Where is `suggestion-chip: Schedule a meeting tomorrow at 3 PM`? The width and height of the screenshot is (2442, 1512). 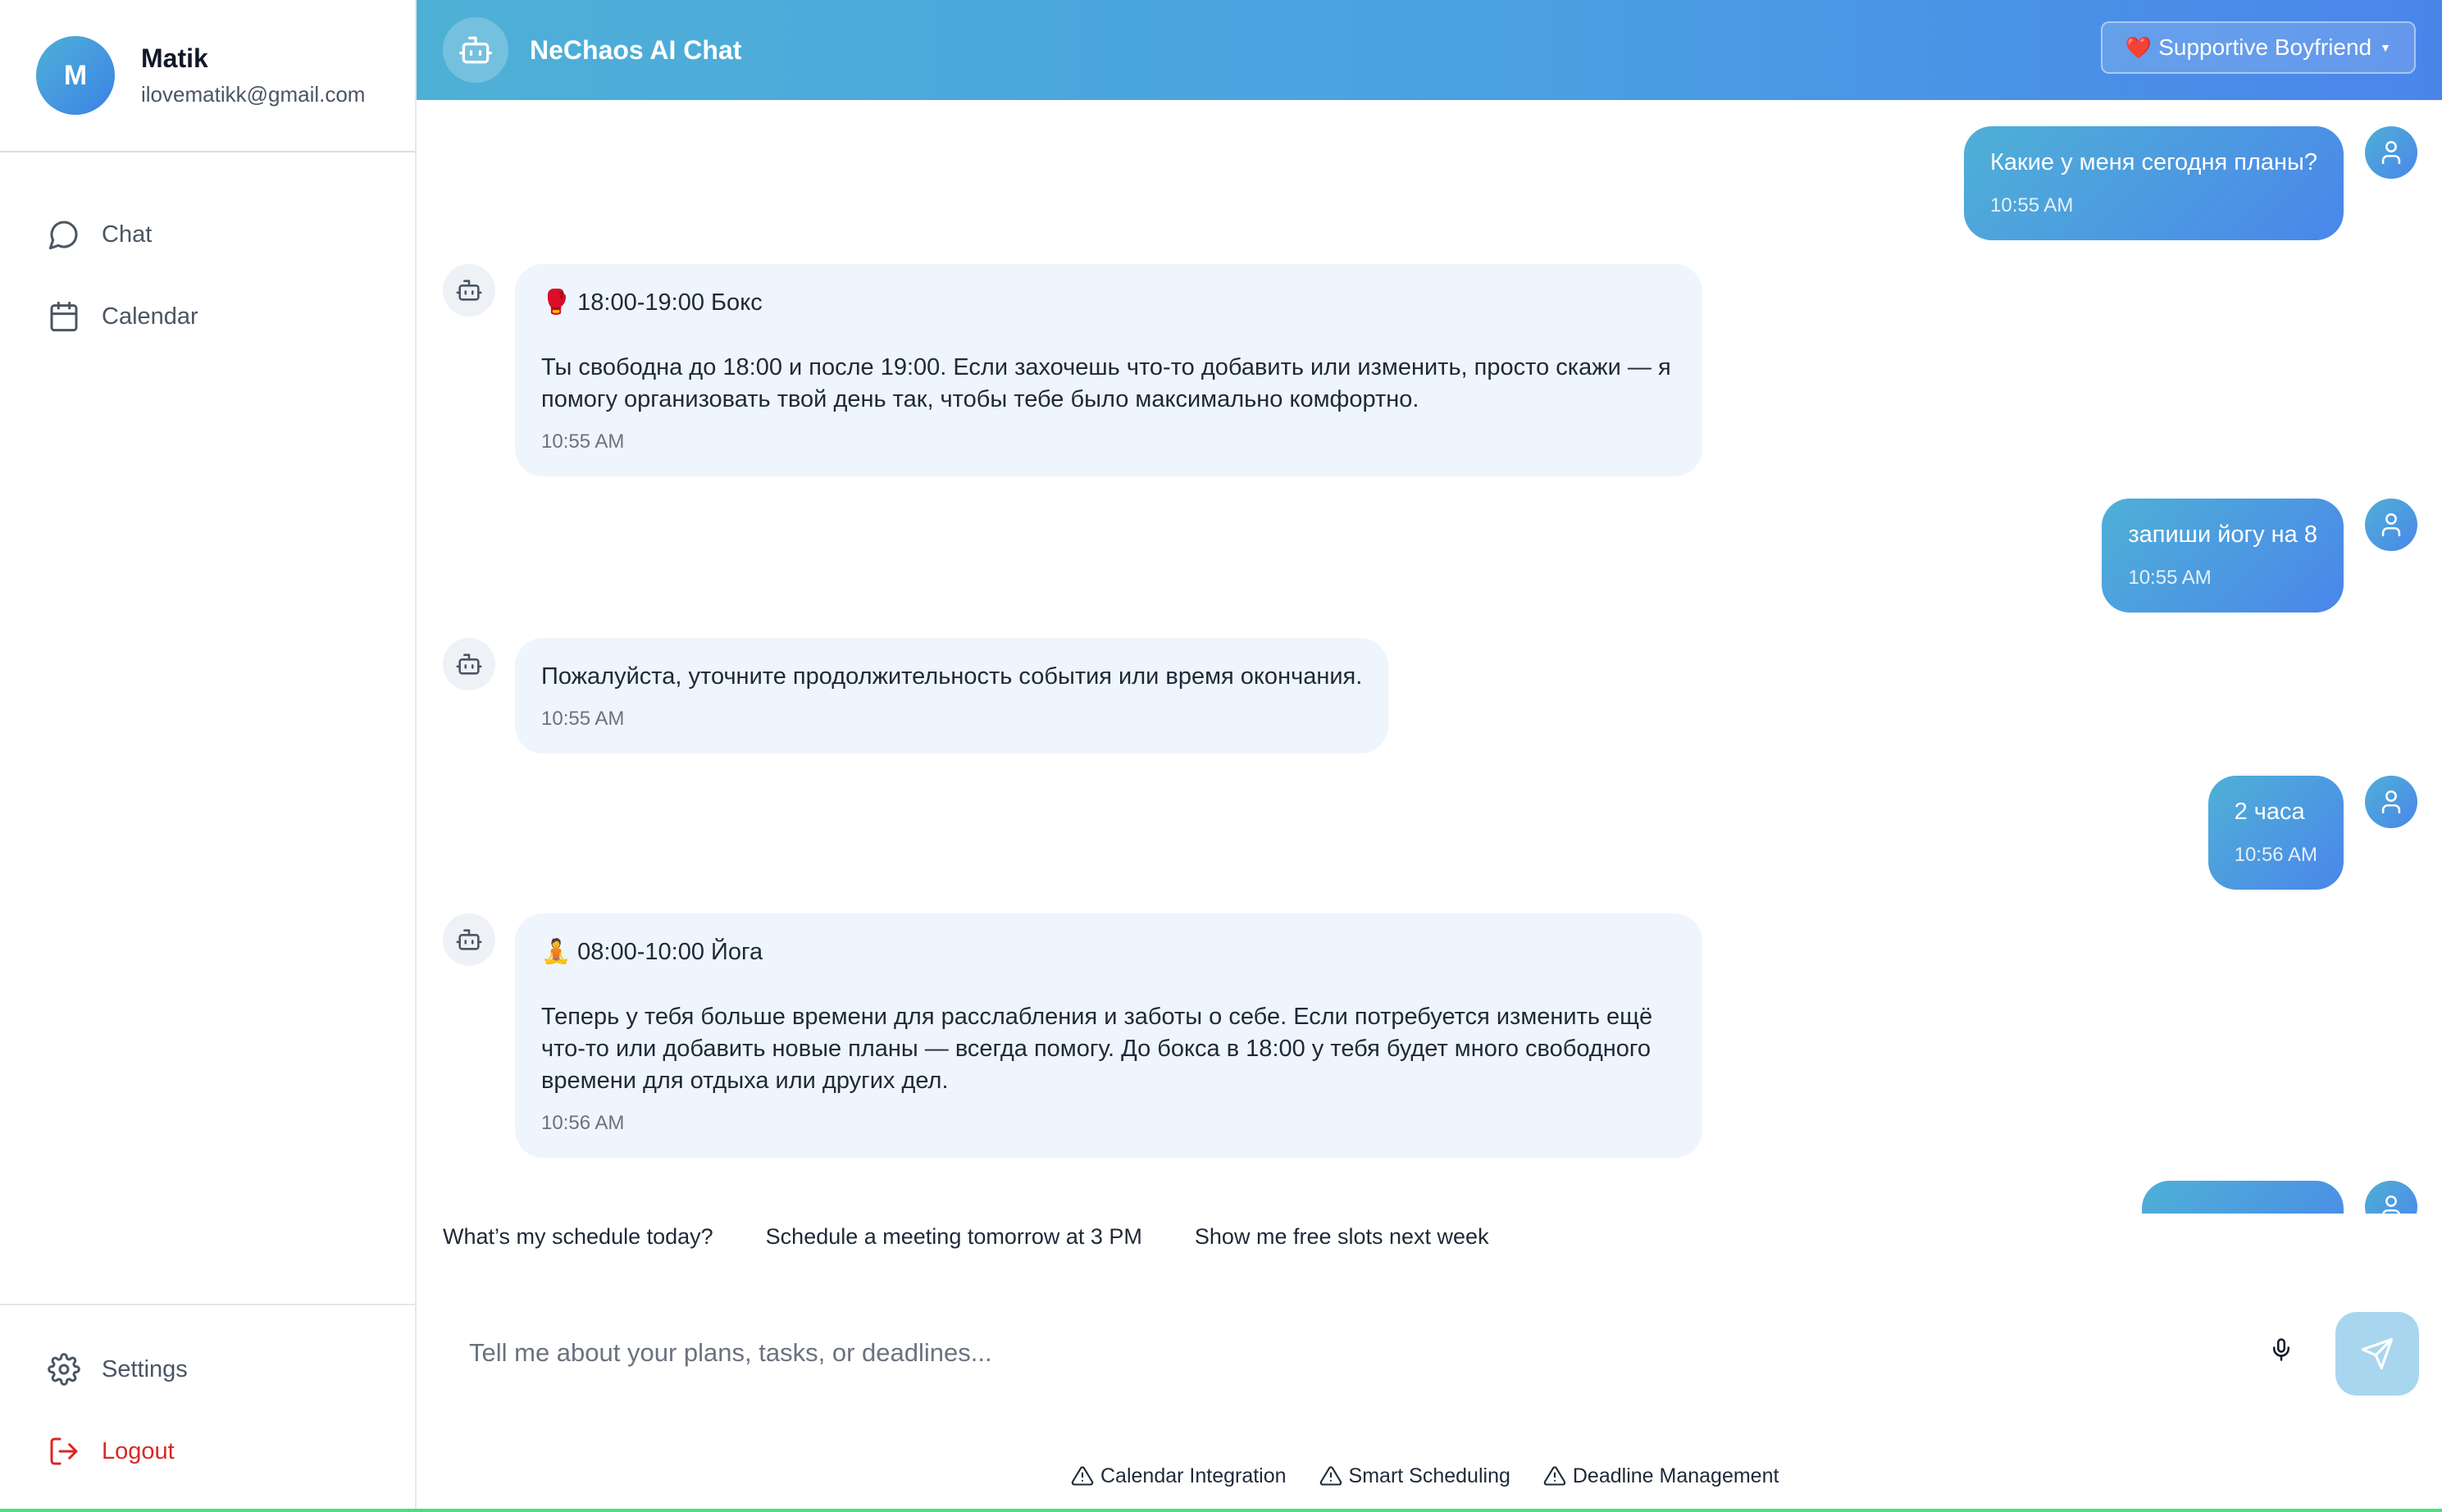
suggestion-chip: Schedule a meeting tomorrow at 3 PM is located at coordinates (954, 1237).